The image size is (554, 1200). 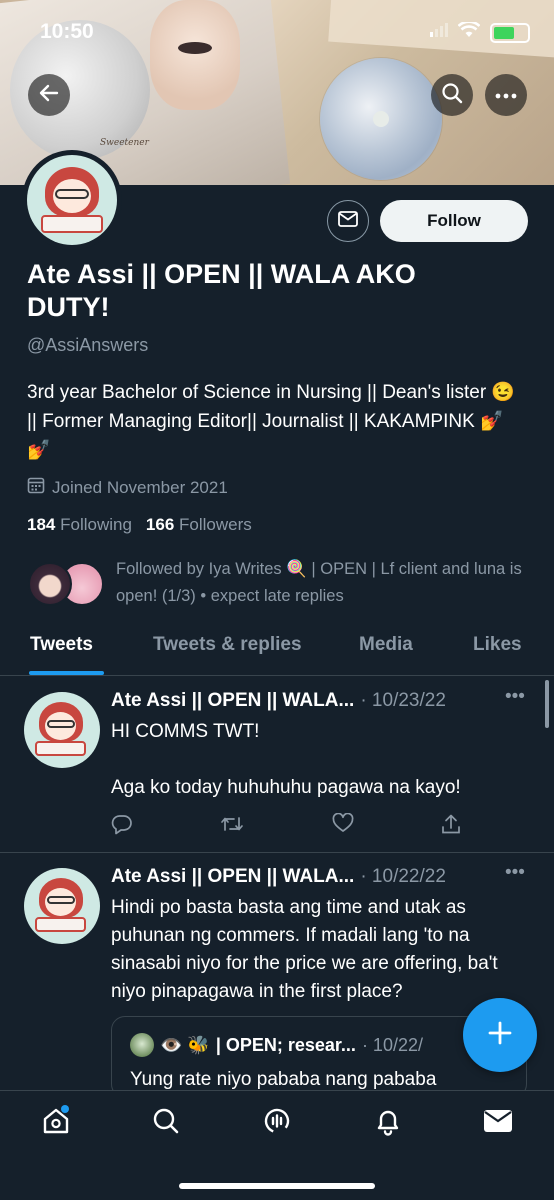 I want to click on nav-spaces, so click(x=277, y=1123).